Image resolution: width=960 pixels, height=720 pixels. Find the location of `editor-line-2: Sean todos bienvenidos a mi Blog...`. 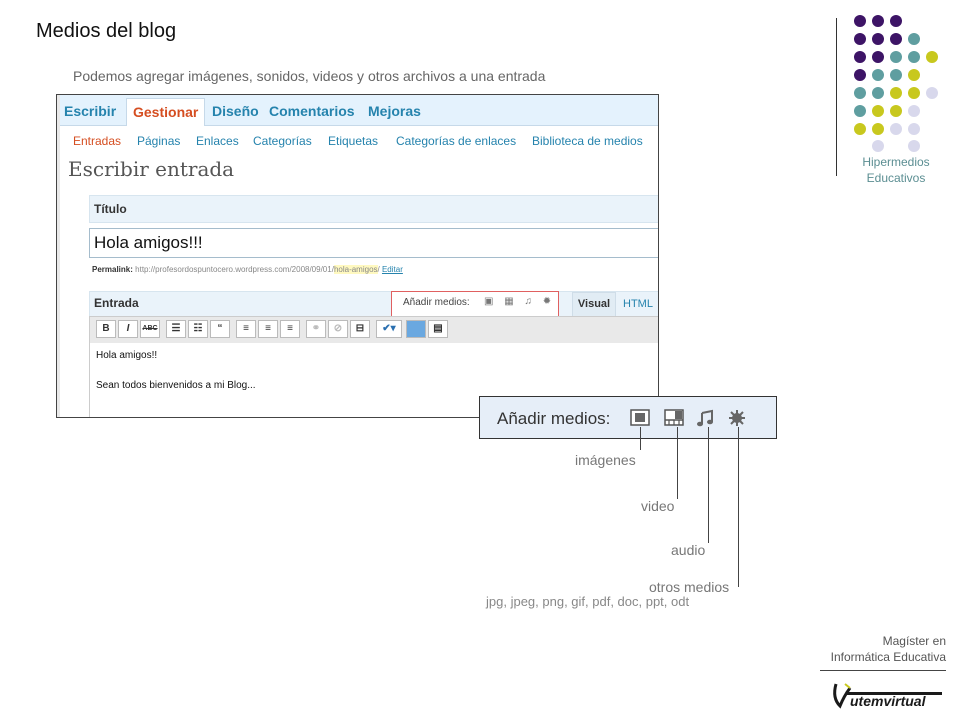

editor-line-2: Sean todos bienvenidos a mi Blog... is located at coordinates (176, 385).